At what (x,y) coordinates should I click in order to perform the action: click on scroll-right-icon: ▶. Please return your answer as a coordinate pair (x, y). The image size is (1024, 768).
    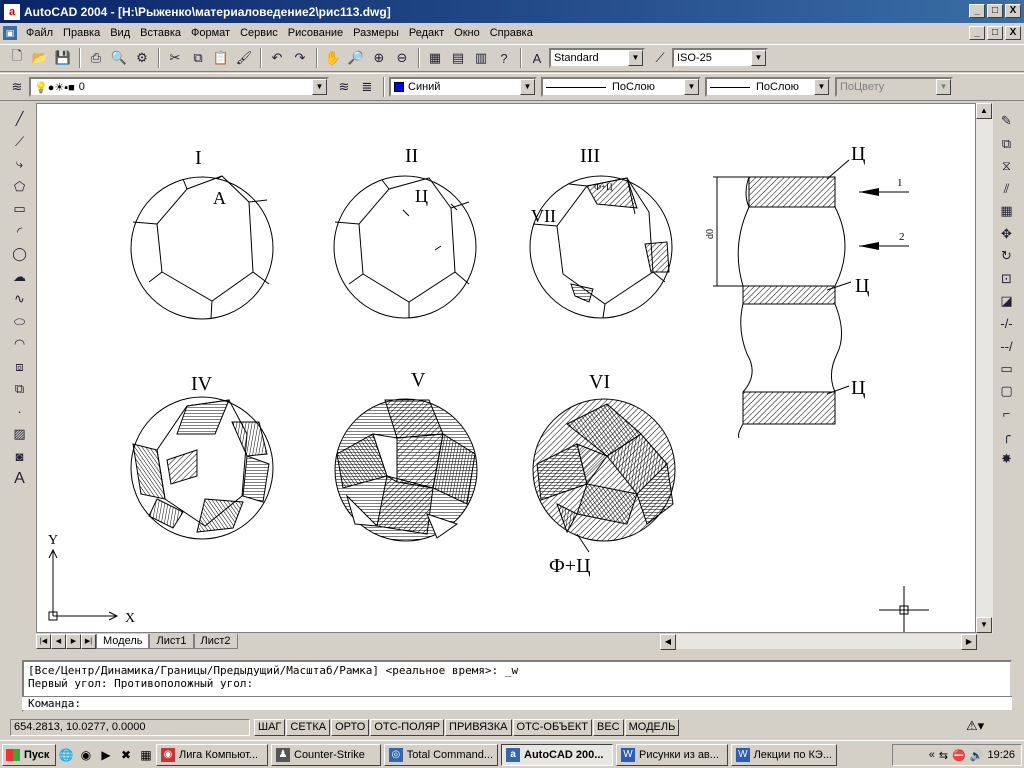
    Looking at the image, I should click on (969, 642).